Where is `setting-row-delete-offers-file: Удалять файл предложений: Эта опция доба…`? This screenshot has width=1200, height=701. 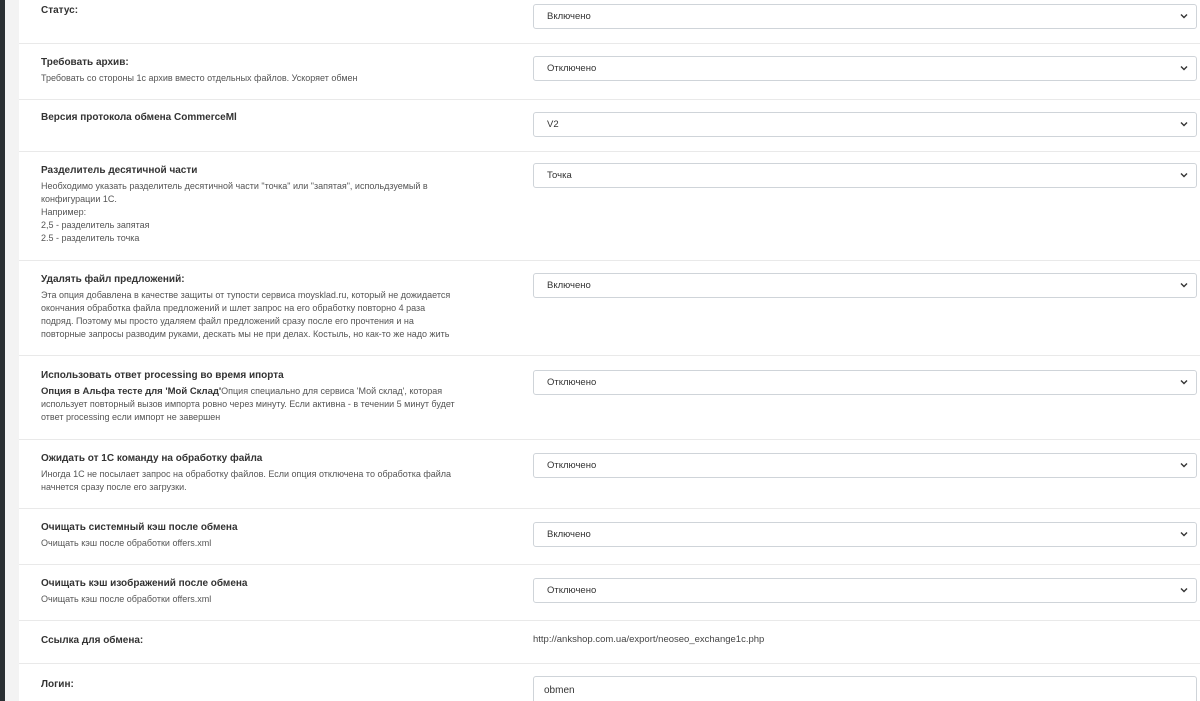
setting-row-delete-offers-file: Удалять файл предложений: Эта опция доба… is located at coordinates (609, 308).